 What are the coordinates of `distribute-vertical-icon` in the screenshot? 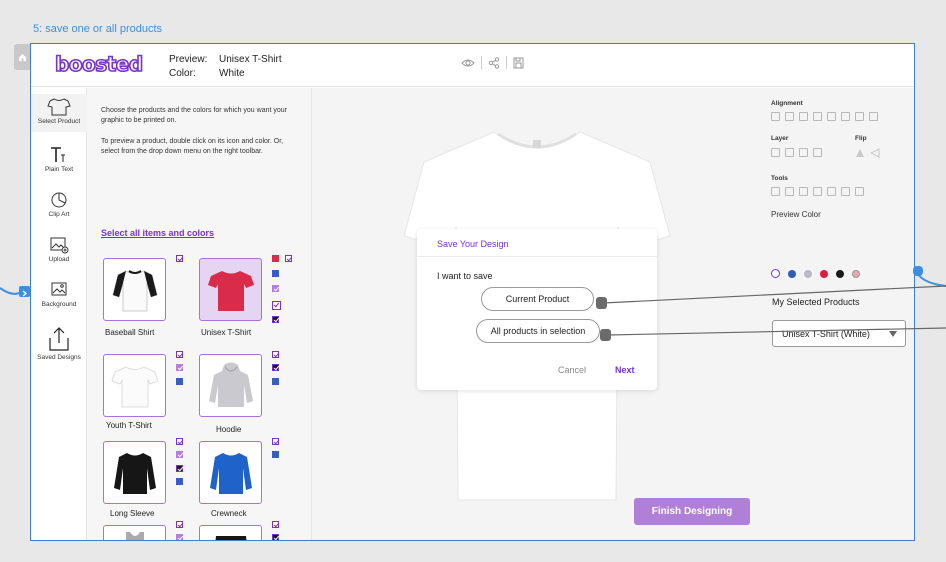 It's located at (873, 116).